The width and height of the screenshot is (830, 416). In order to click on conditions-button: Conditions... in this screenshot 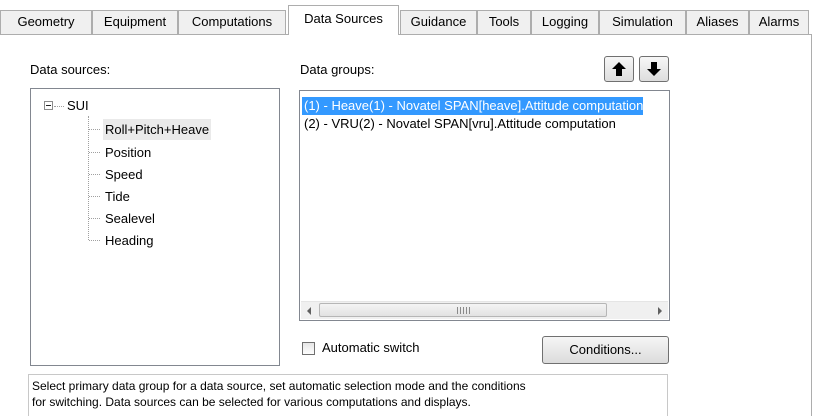, I will do `click(605, 350)`.